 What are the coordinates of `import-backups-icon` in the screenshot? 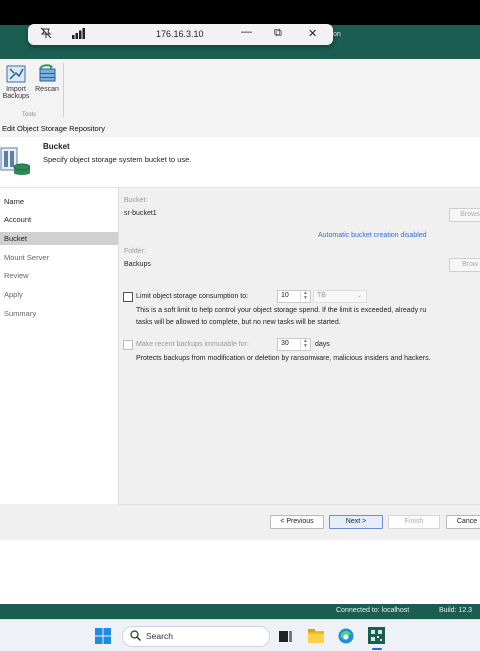 It's located at (16, 74).